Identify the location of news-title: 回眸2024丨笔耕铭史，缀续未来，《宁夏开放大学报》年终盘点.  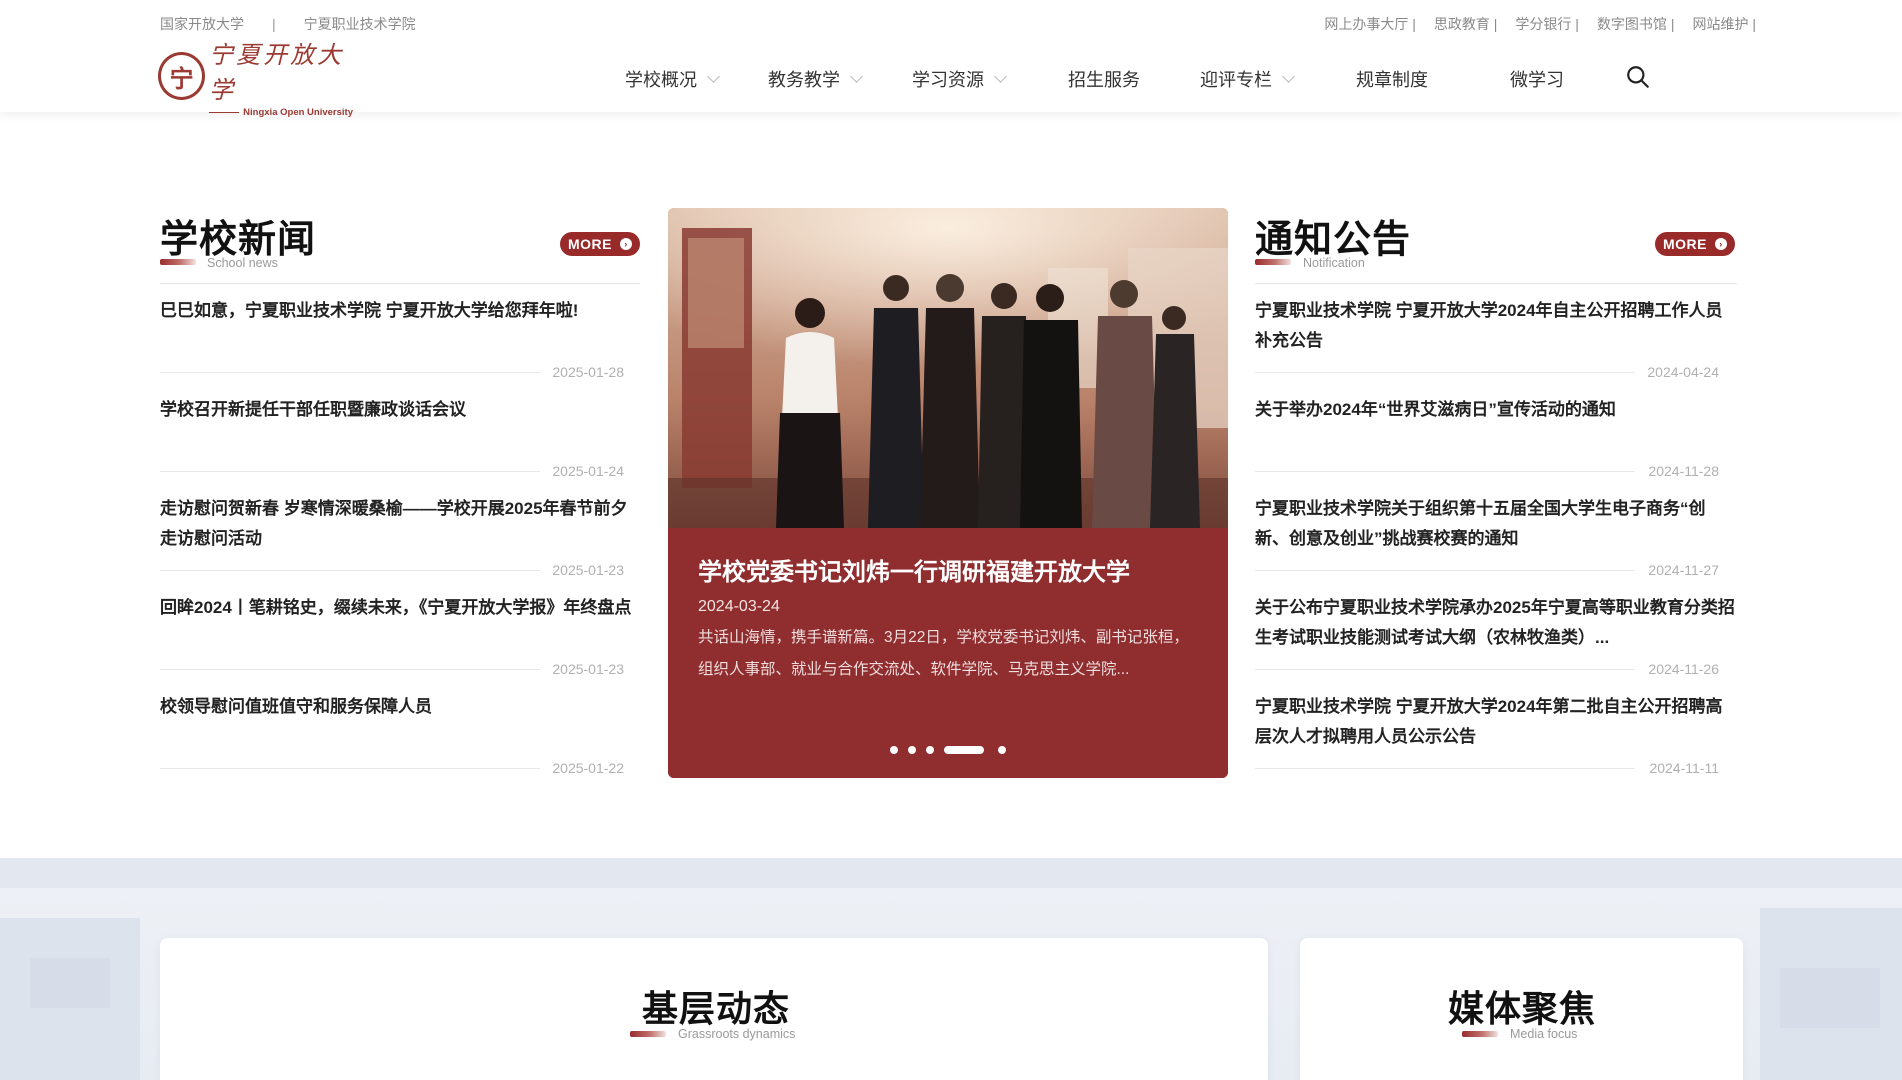
(400, 608).